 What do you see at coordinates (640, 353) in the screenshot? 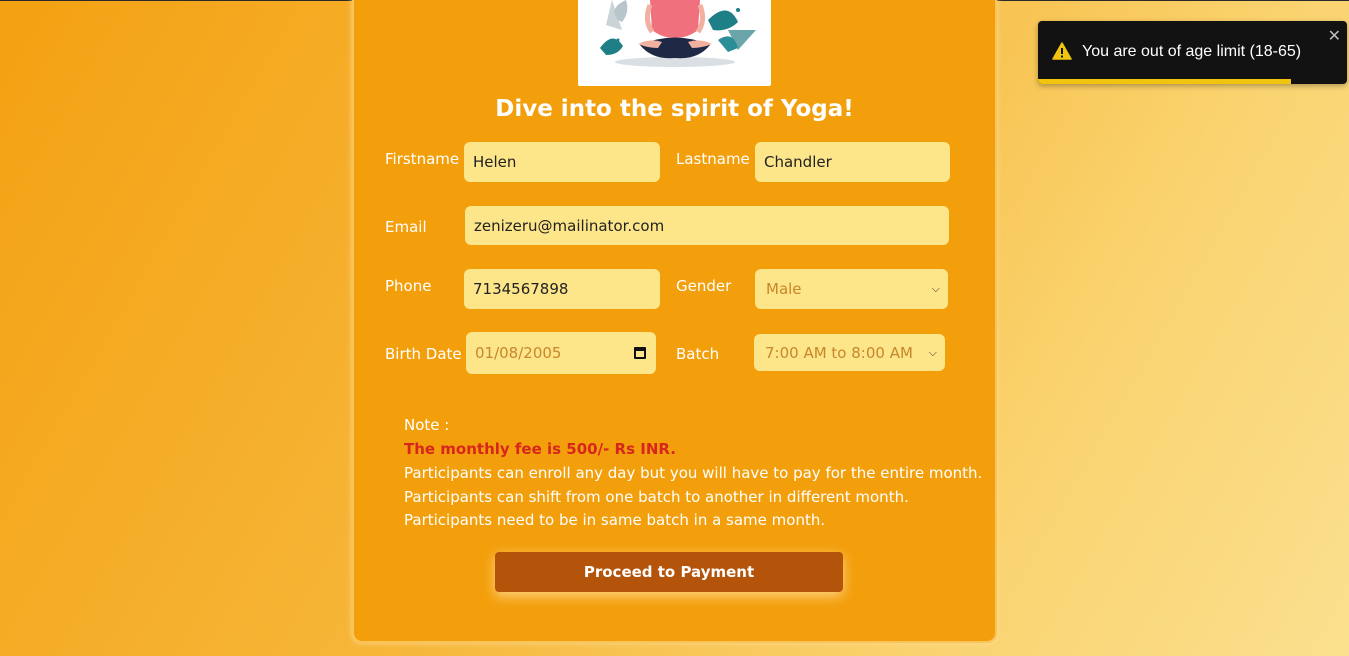
I see `calendar-icon` at bounding box center [640, 353].